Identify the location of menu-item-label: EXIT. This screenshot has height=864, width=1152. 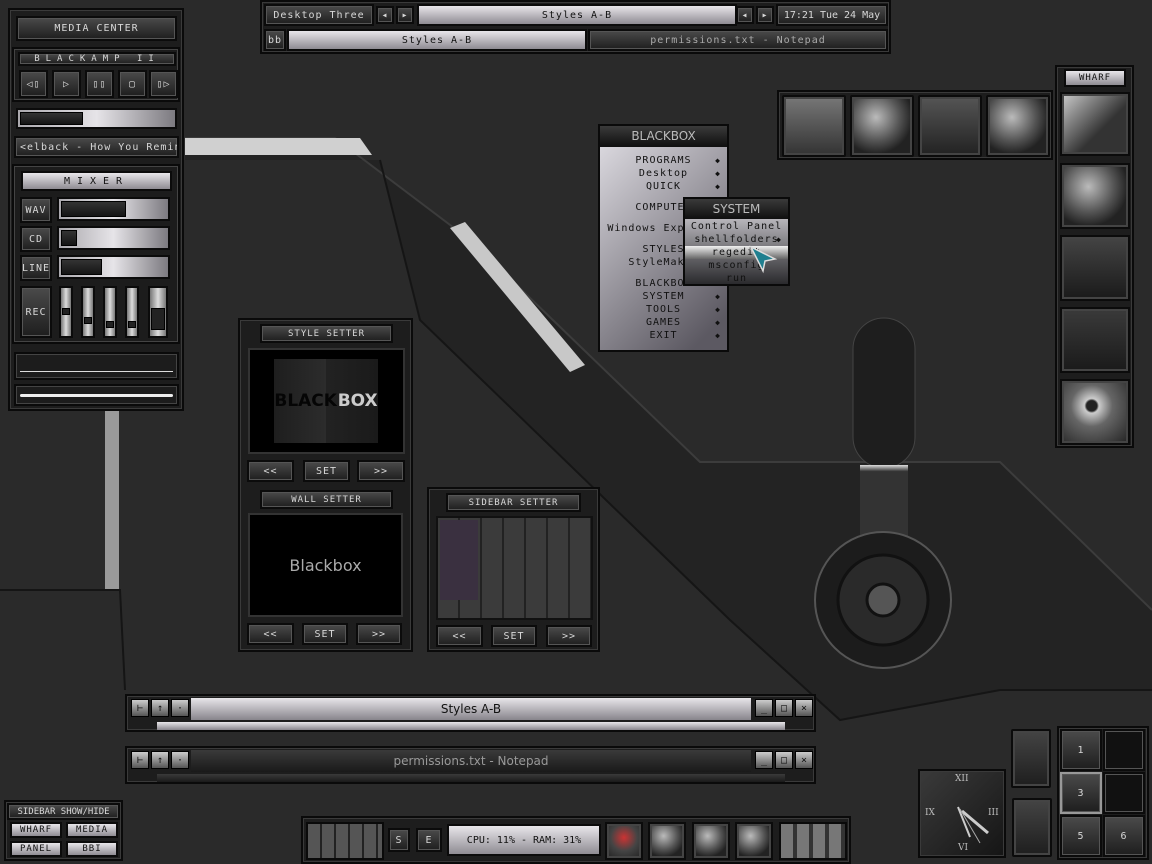
(663, 335).